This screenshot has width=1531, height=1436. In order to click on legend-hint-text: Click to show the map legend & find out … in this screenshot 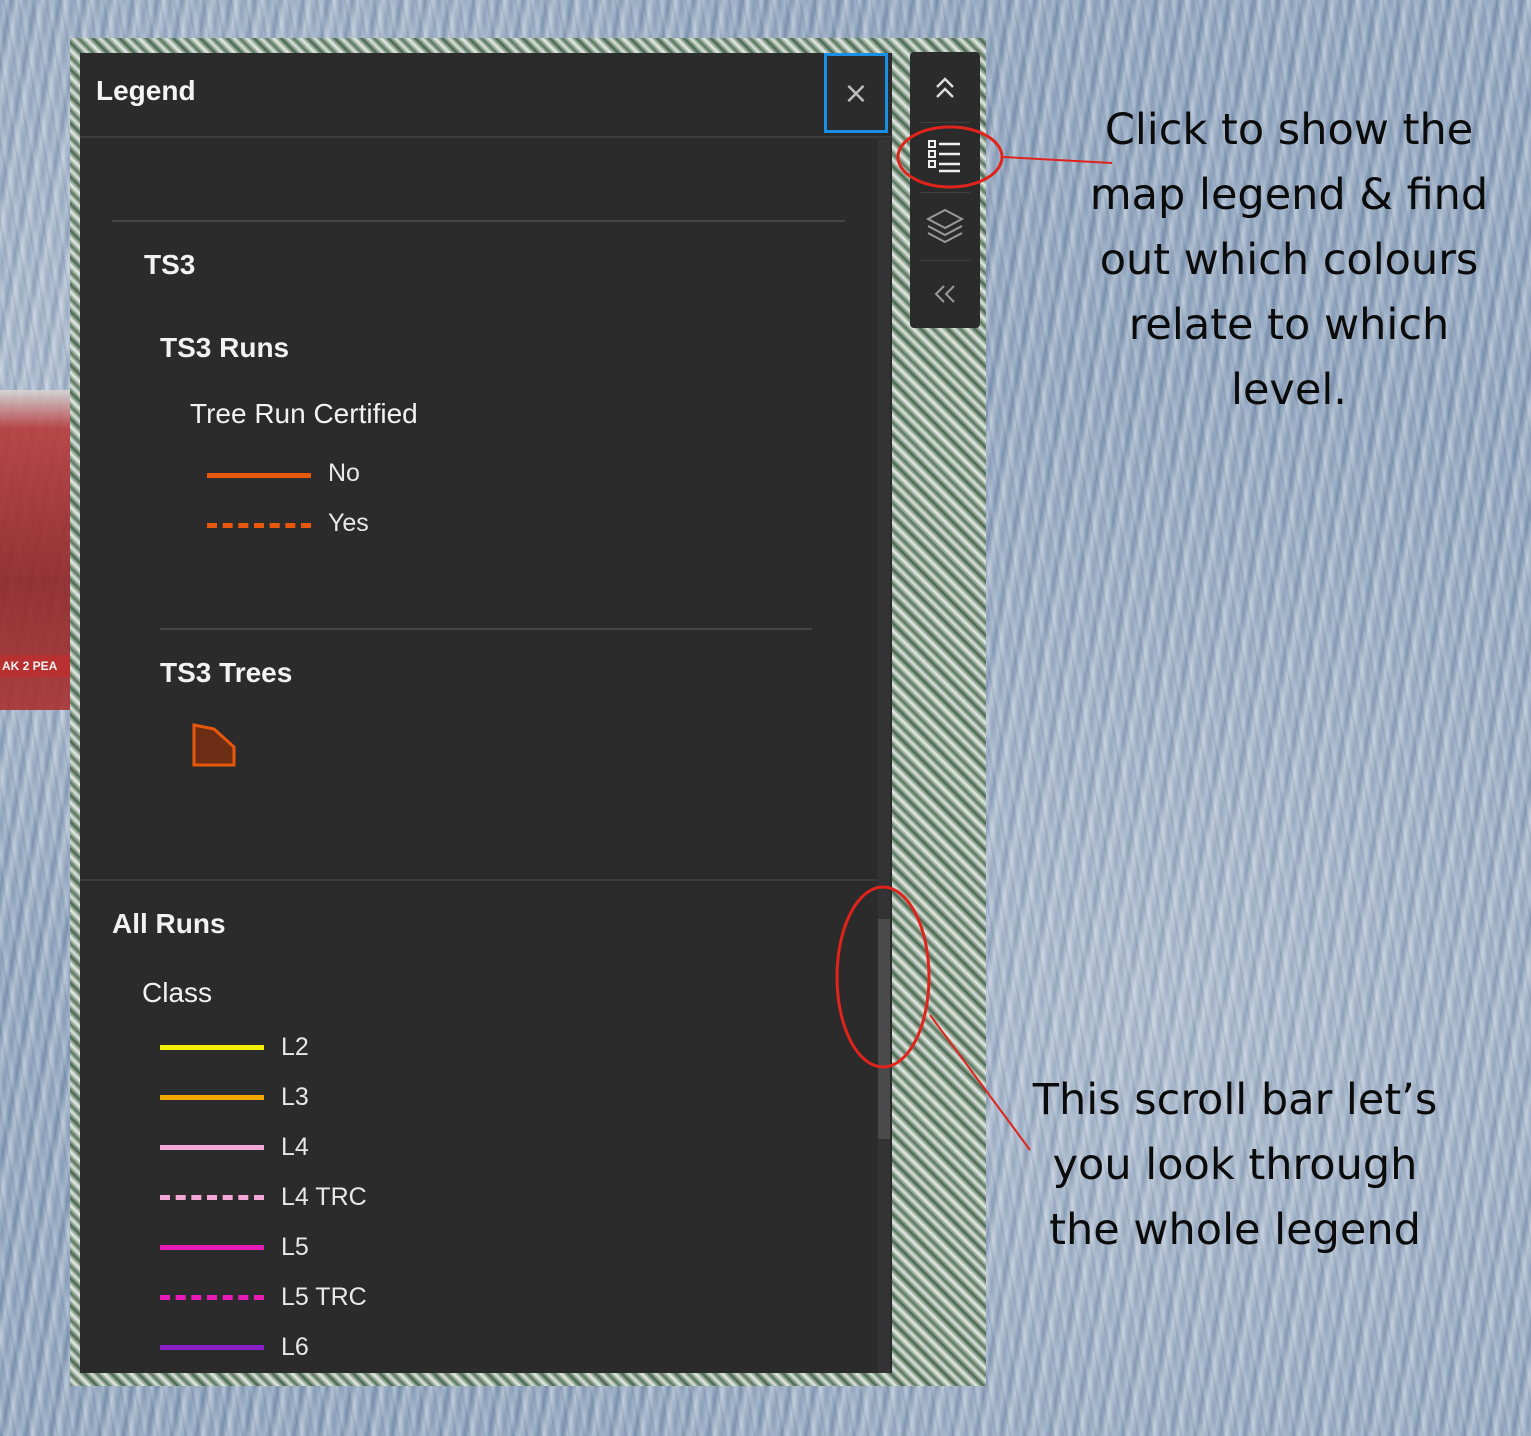, I will do `click(1289, 260)`.